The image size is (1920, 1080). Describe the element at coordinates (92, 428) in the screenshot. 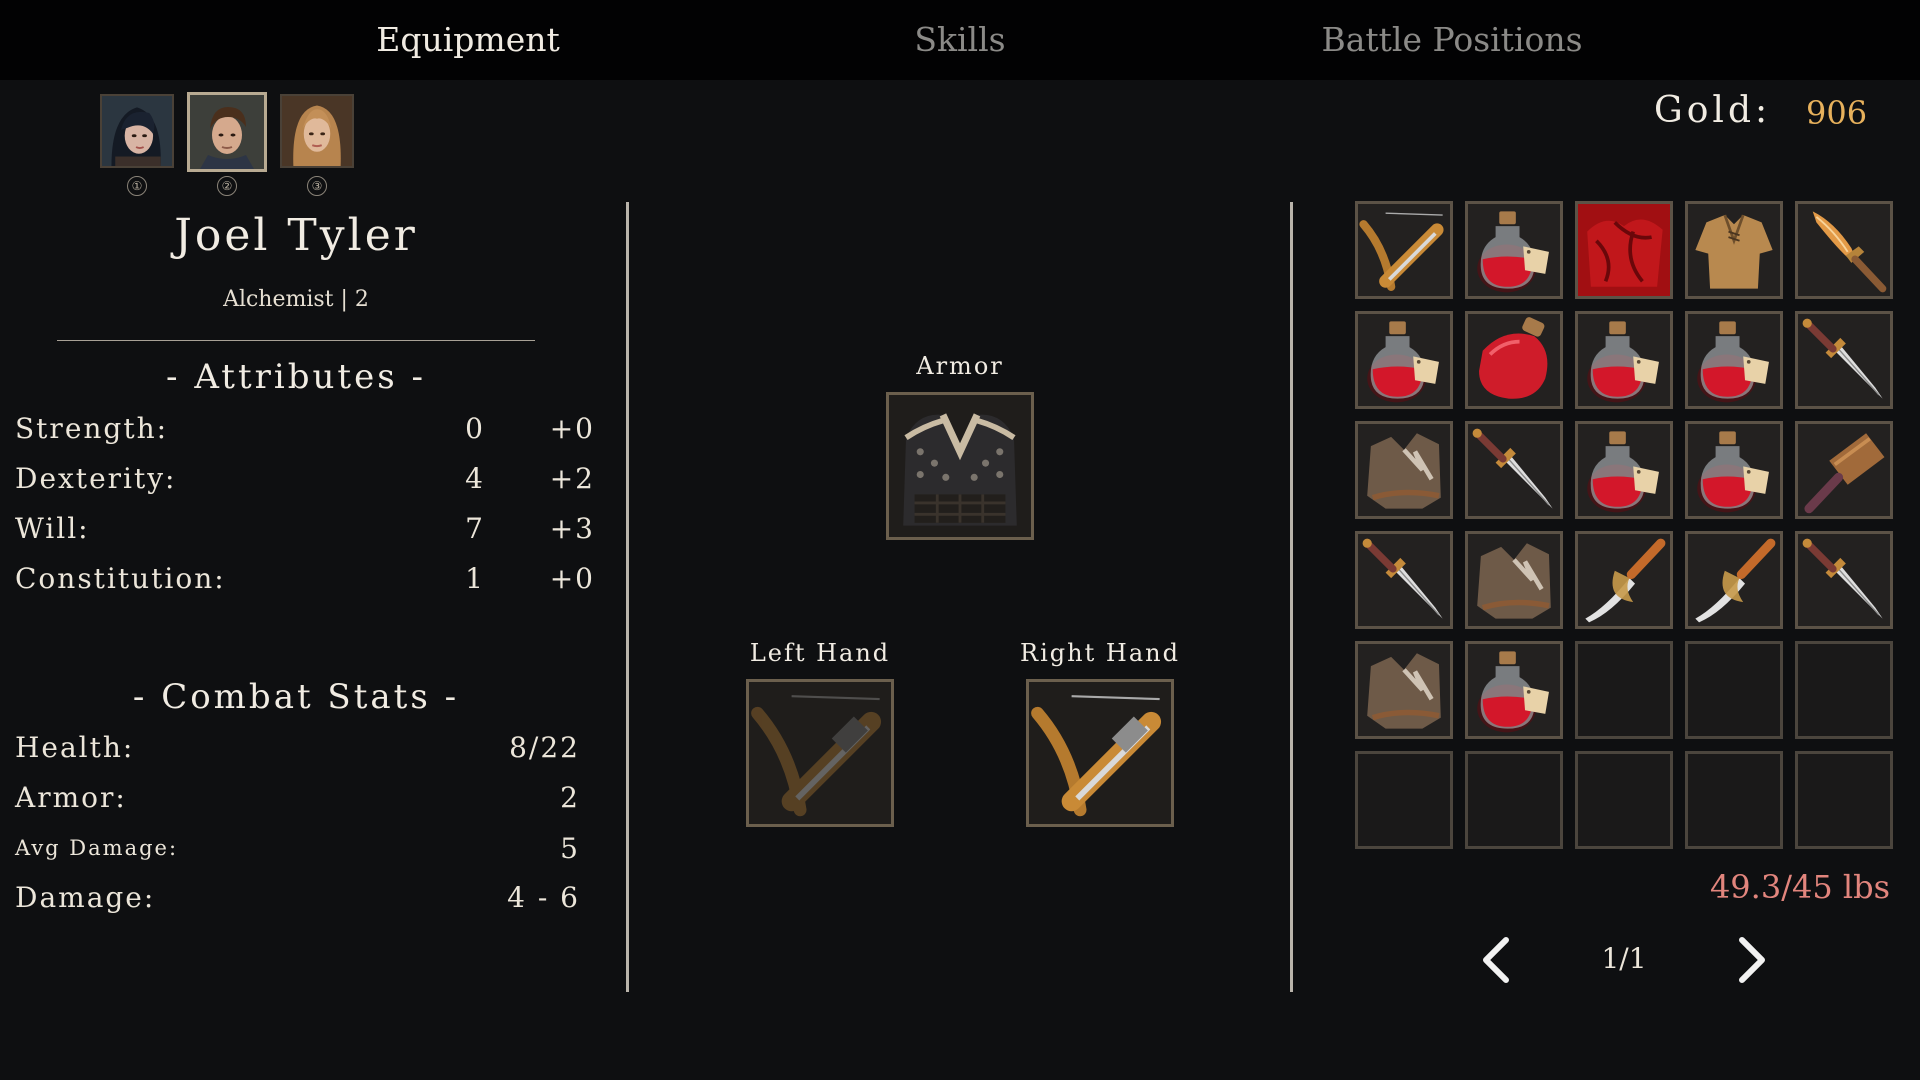

I see `attribute-label: Strength:` at that location.